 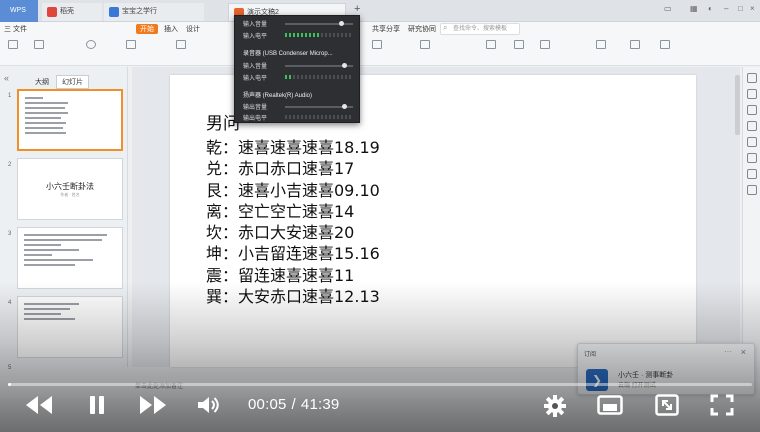 What do you see at coordinates (597, 380) in the screenshot?
I see `app-logo-icon: ❯` at bounding box center [597, 380].